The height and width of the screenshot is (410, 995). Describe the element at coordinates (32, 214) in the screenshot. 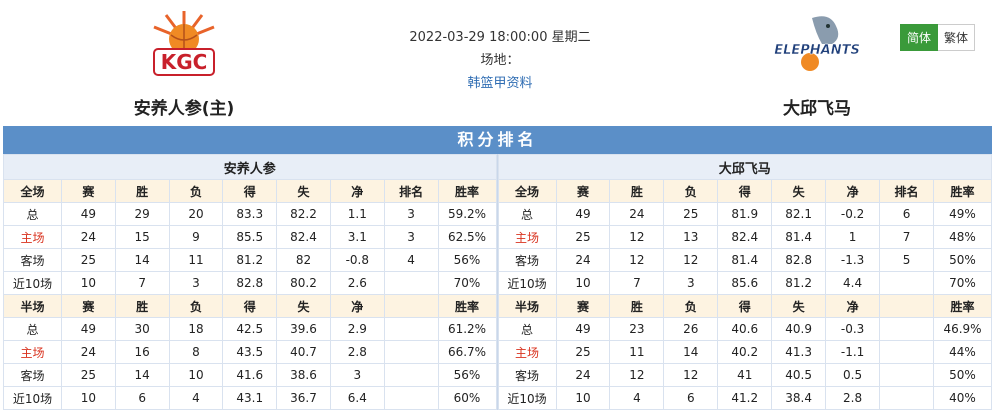

I see `home-full-cell: 总` at that location.